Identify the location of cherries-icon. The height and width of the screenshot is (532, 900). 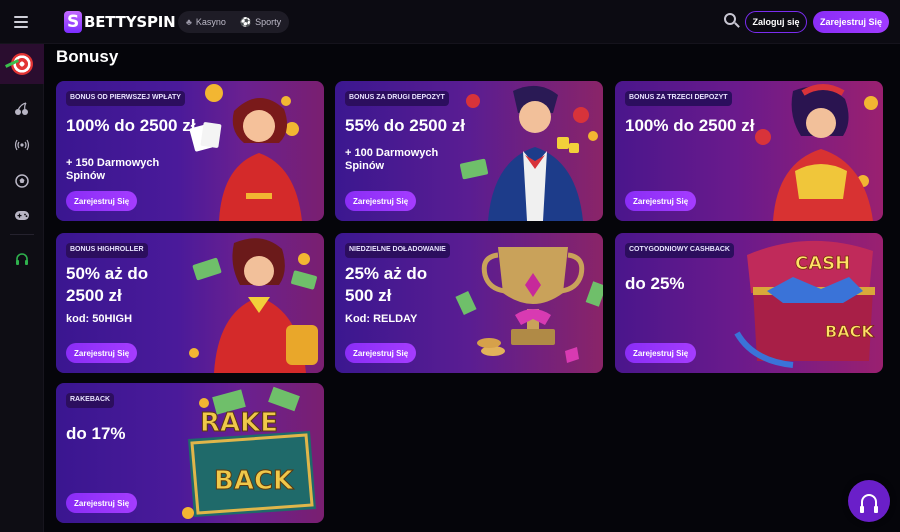
(22, 109).